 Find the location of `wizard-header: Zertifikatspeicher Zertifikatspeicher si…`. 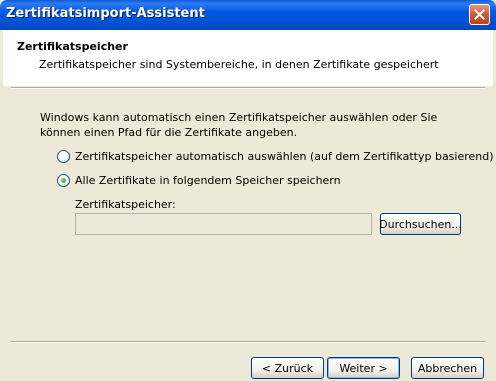

wizard-header: Zertifikatspeicher Zertifikatspeicher si… is located at coordinates (248, 58).